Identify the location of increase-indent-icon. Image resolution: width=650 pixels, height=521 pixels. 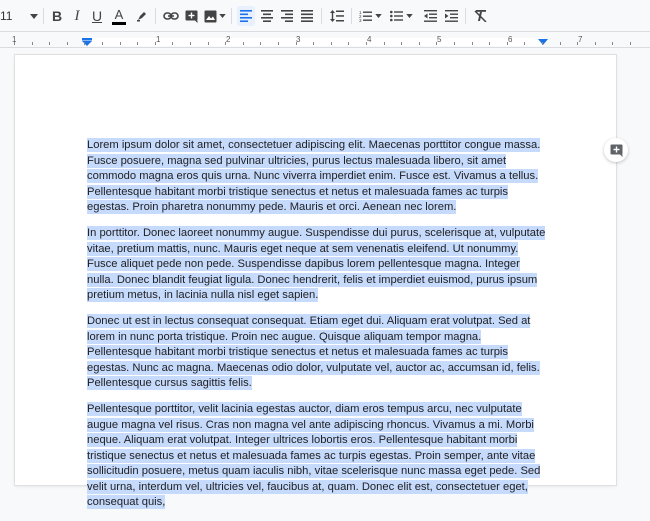
(451, 16).